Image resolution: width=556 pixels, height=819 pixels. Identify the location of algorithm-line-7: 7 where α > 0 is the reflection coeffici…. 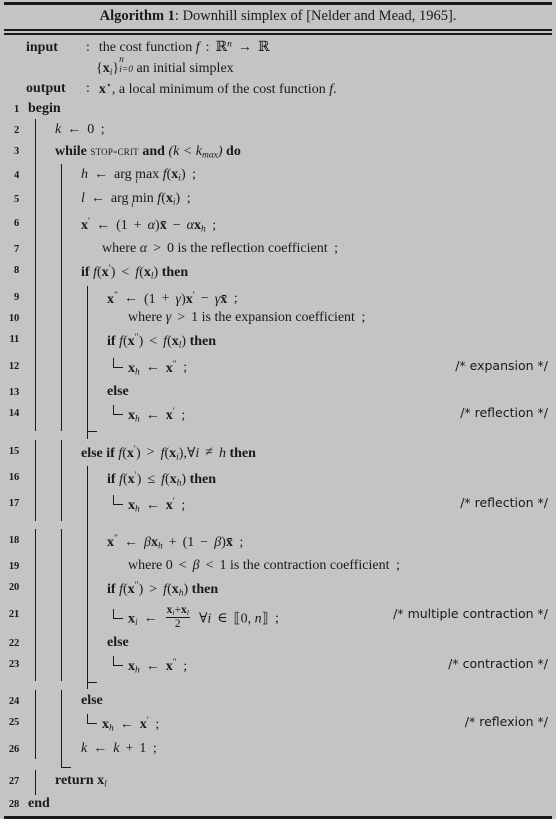
(278, 249).